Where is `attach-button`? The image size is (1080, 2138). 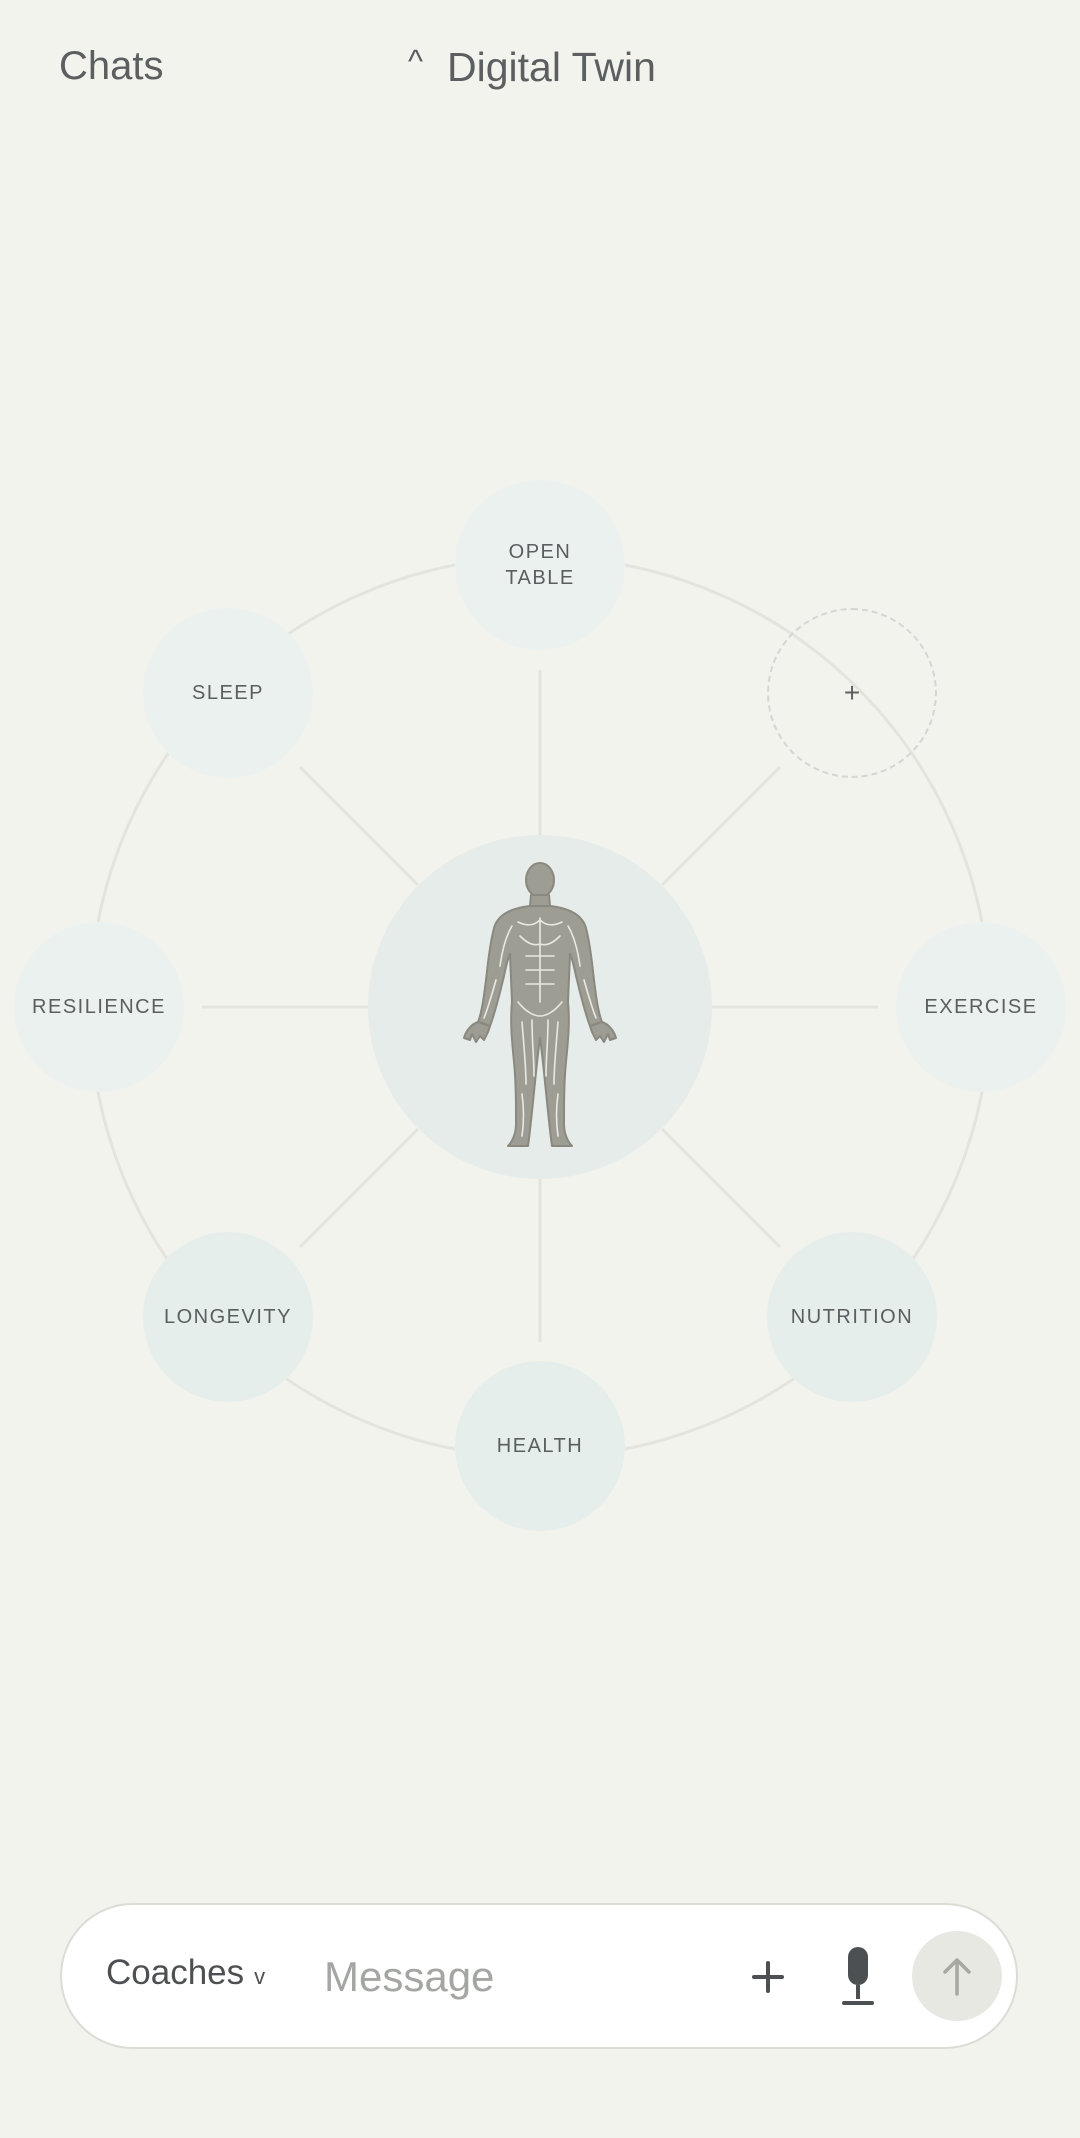 attach-button is located at coordinates (768, 1977).